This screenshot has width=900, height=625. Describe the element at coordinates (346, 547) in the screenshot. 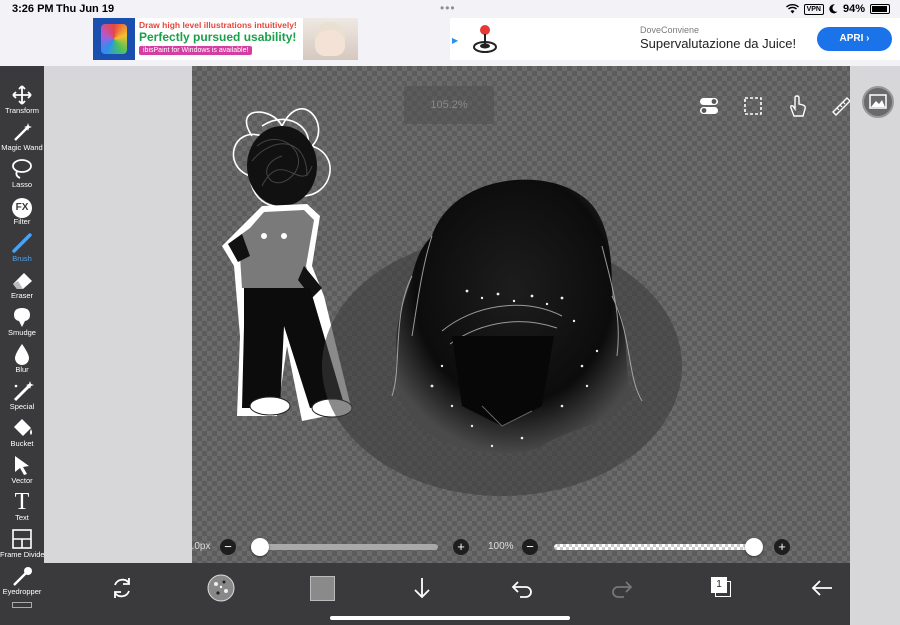

I see `brush-size-track` at that location.